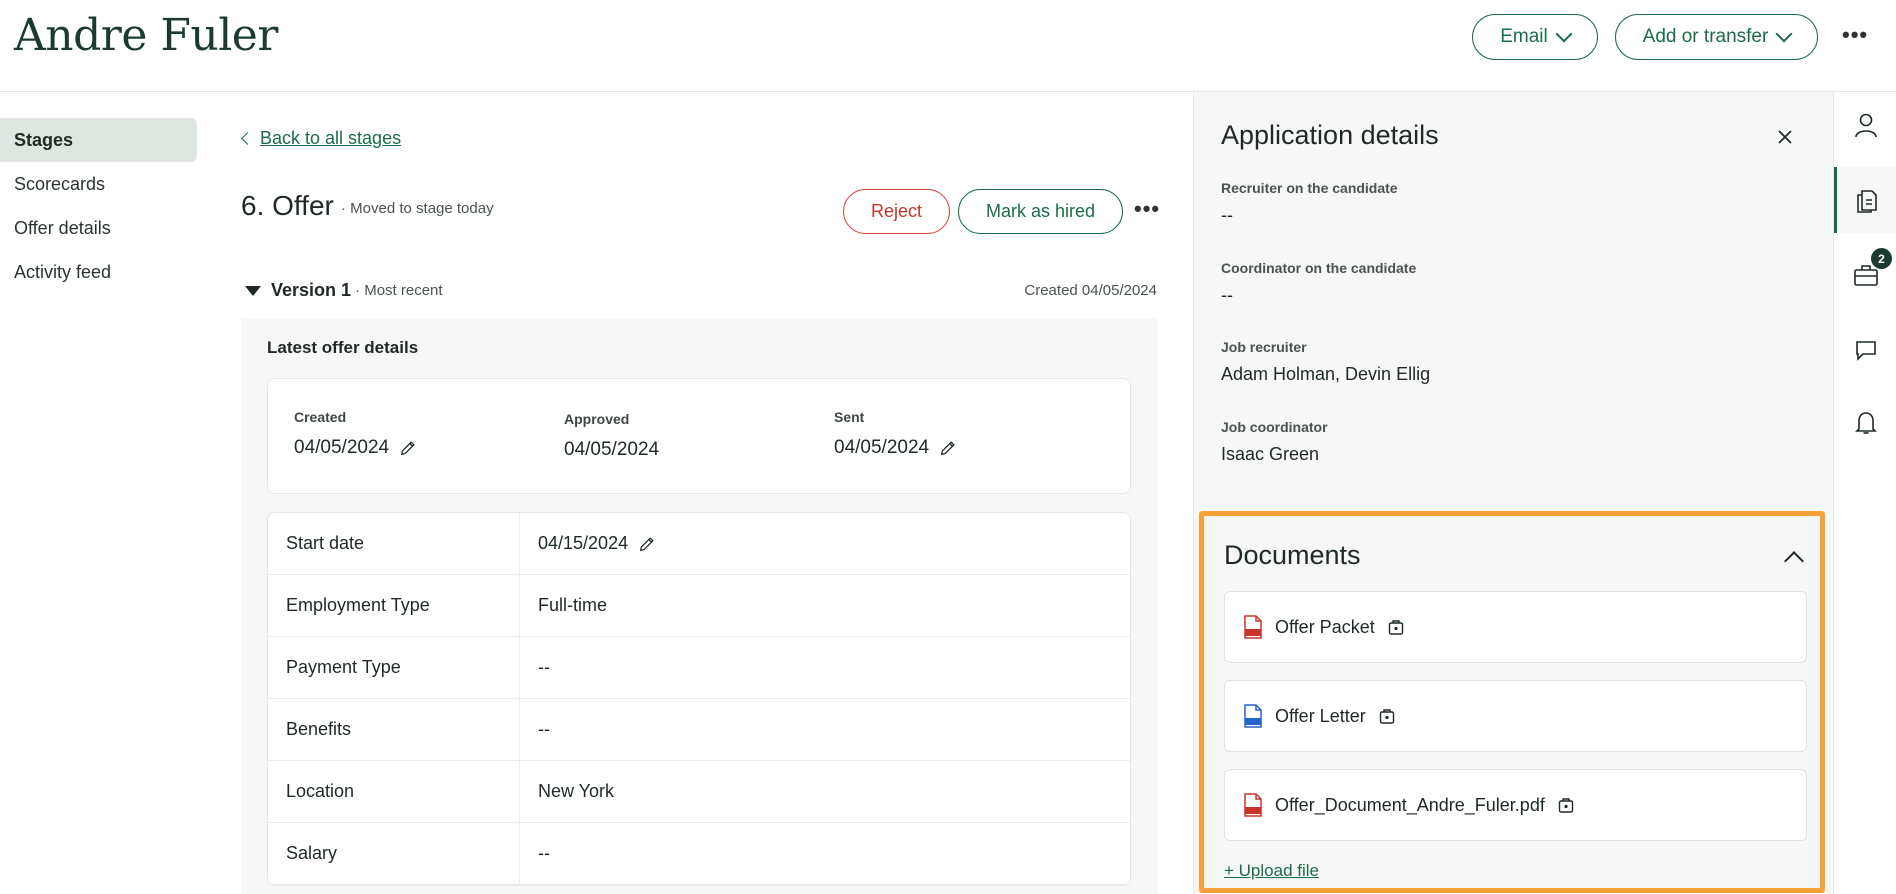  I want to click on mark-as-hired-button: Mark as hired, so click(1040, 211).